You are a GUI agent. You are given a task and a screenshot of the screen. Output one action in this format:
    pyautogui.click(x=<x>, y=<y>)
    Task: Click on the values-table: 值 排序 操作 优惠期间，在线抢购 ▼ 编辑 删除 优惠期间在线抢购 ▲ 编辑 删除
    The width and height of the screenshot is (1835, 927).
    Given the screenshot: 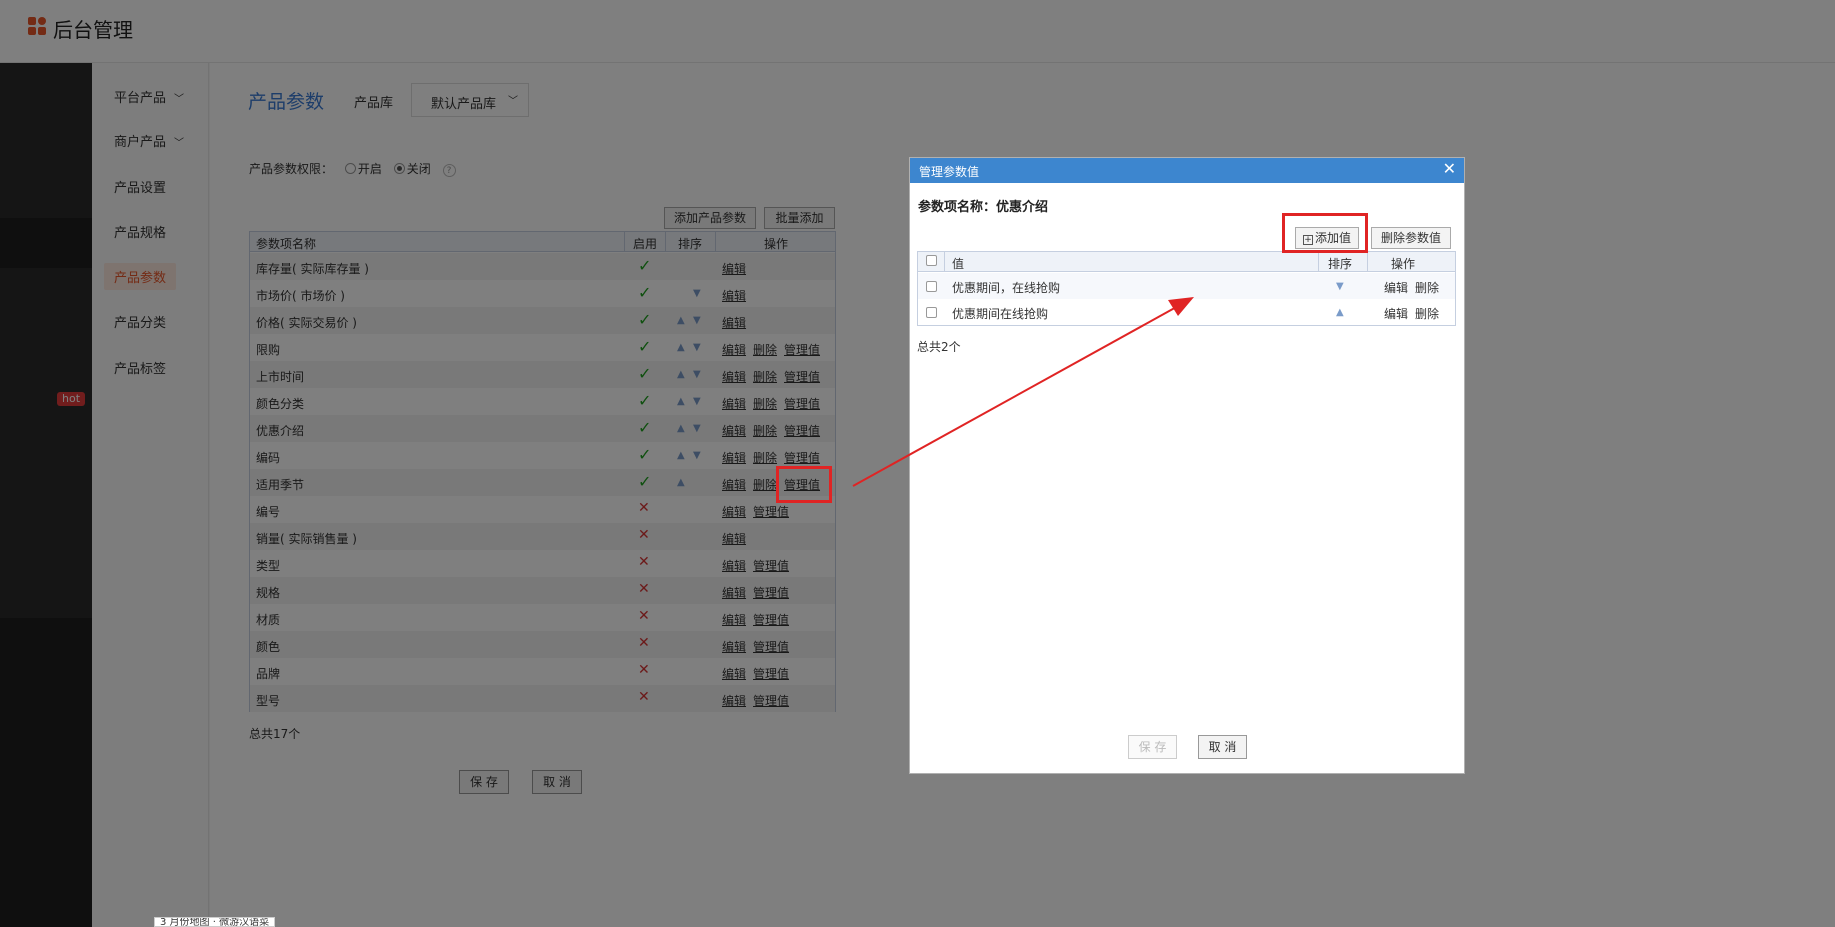 What is the action you would take?
    pyautogui.click(x=1186, y=288)
    